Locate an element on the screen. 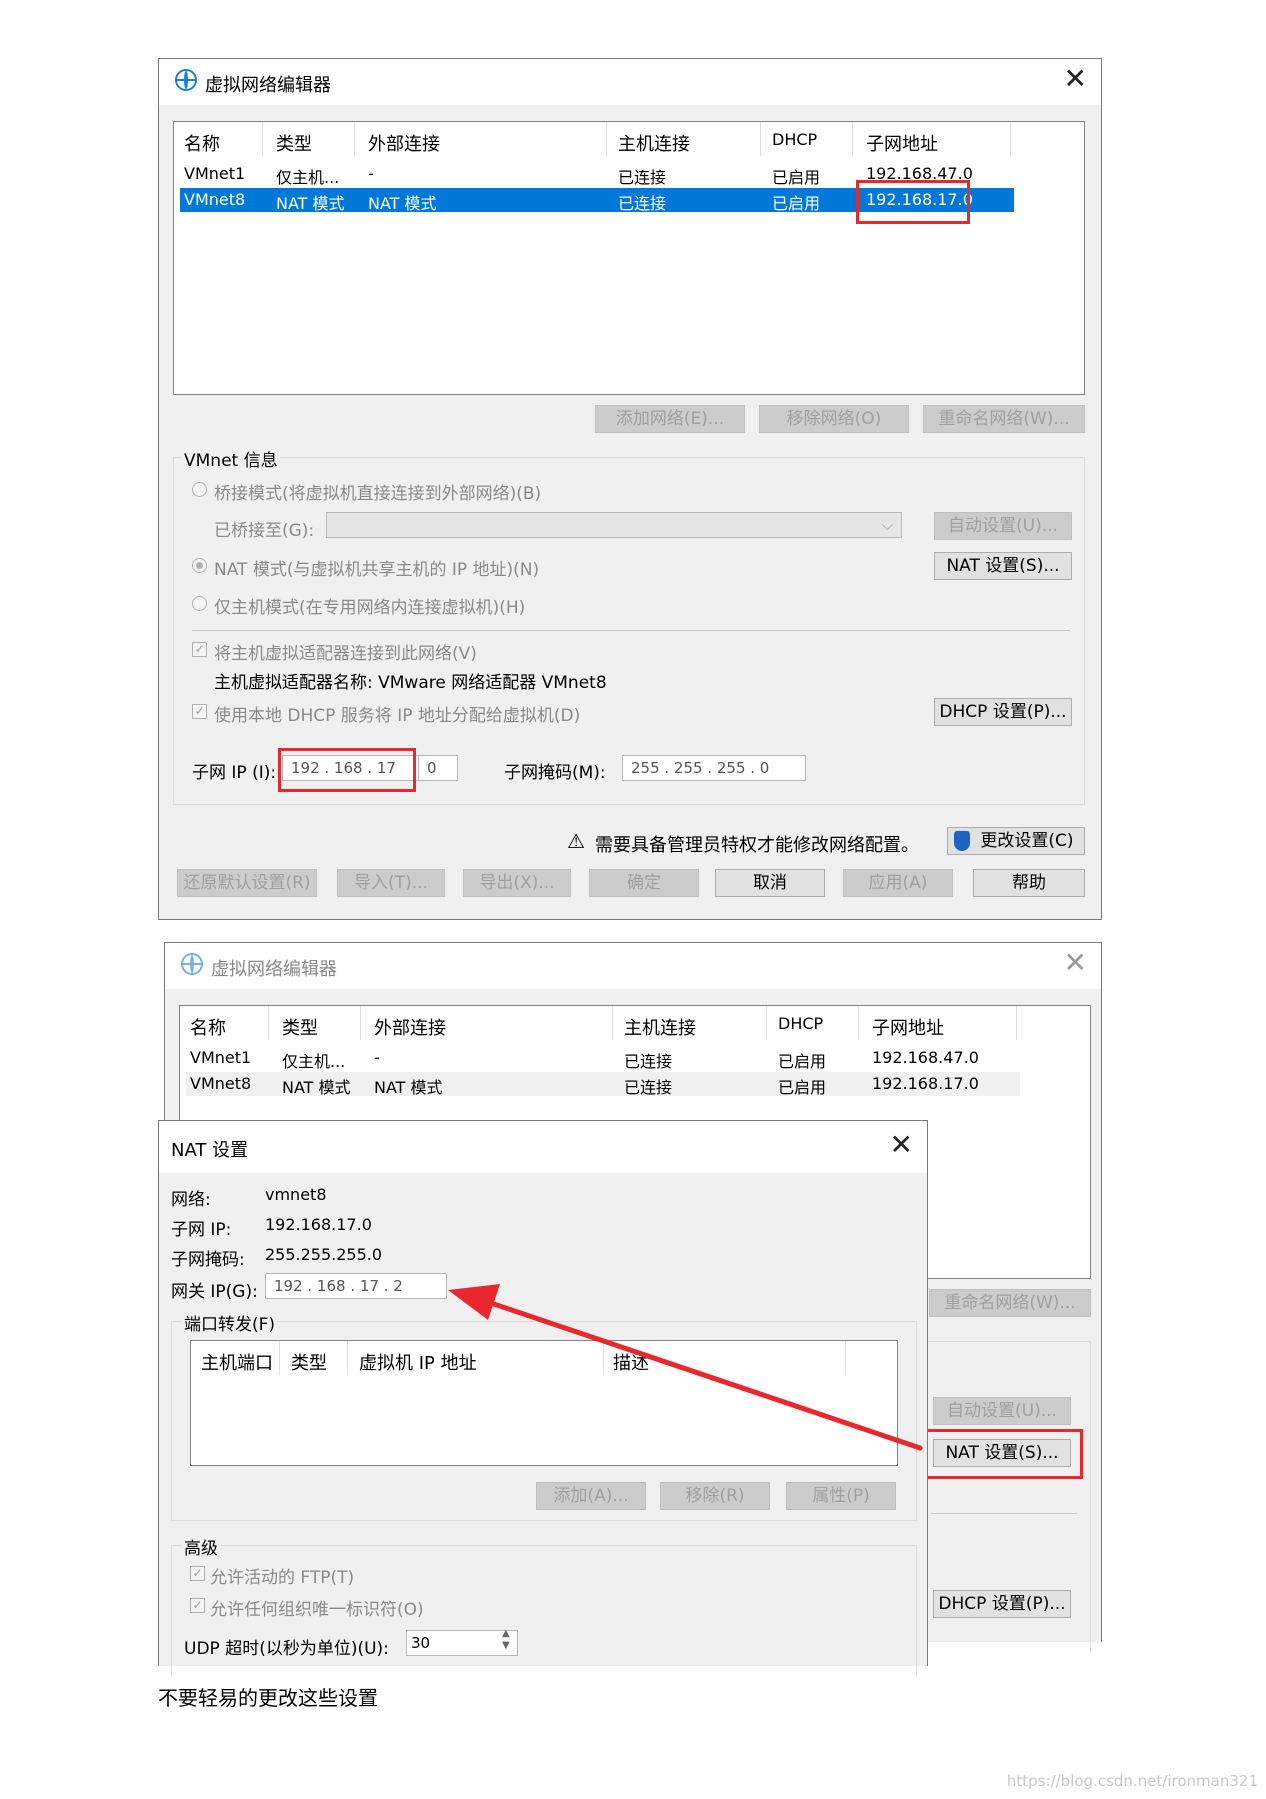 Image resolution: width=1266 pixels, height=1799 pixels. caption-text: 不要轻易的更改这些设置 is located at coordinates (268, 1698).